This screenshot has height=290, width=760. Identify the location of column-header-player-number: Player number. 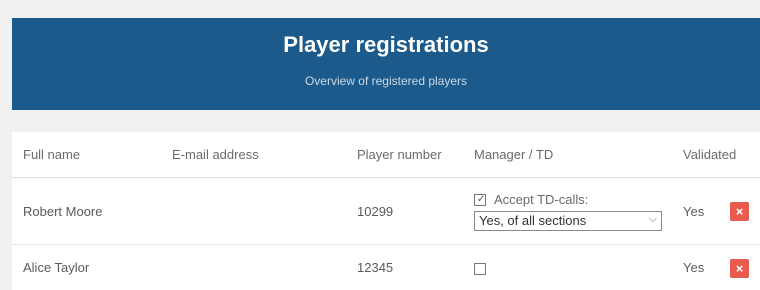
(399, 154).